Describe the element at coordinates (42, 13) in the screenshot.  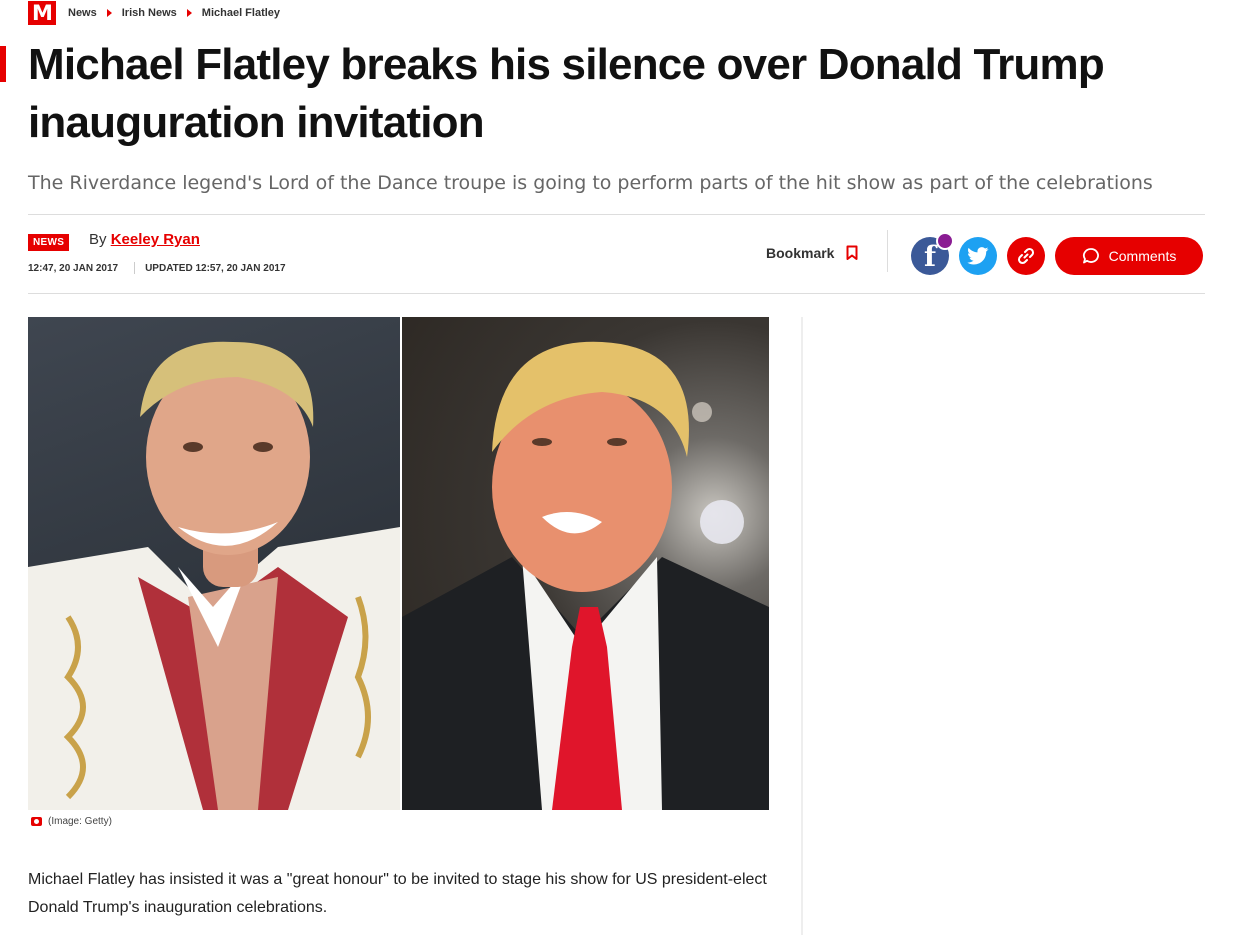
I see `mirror-logo: M` at that location.